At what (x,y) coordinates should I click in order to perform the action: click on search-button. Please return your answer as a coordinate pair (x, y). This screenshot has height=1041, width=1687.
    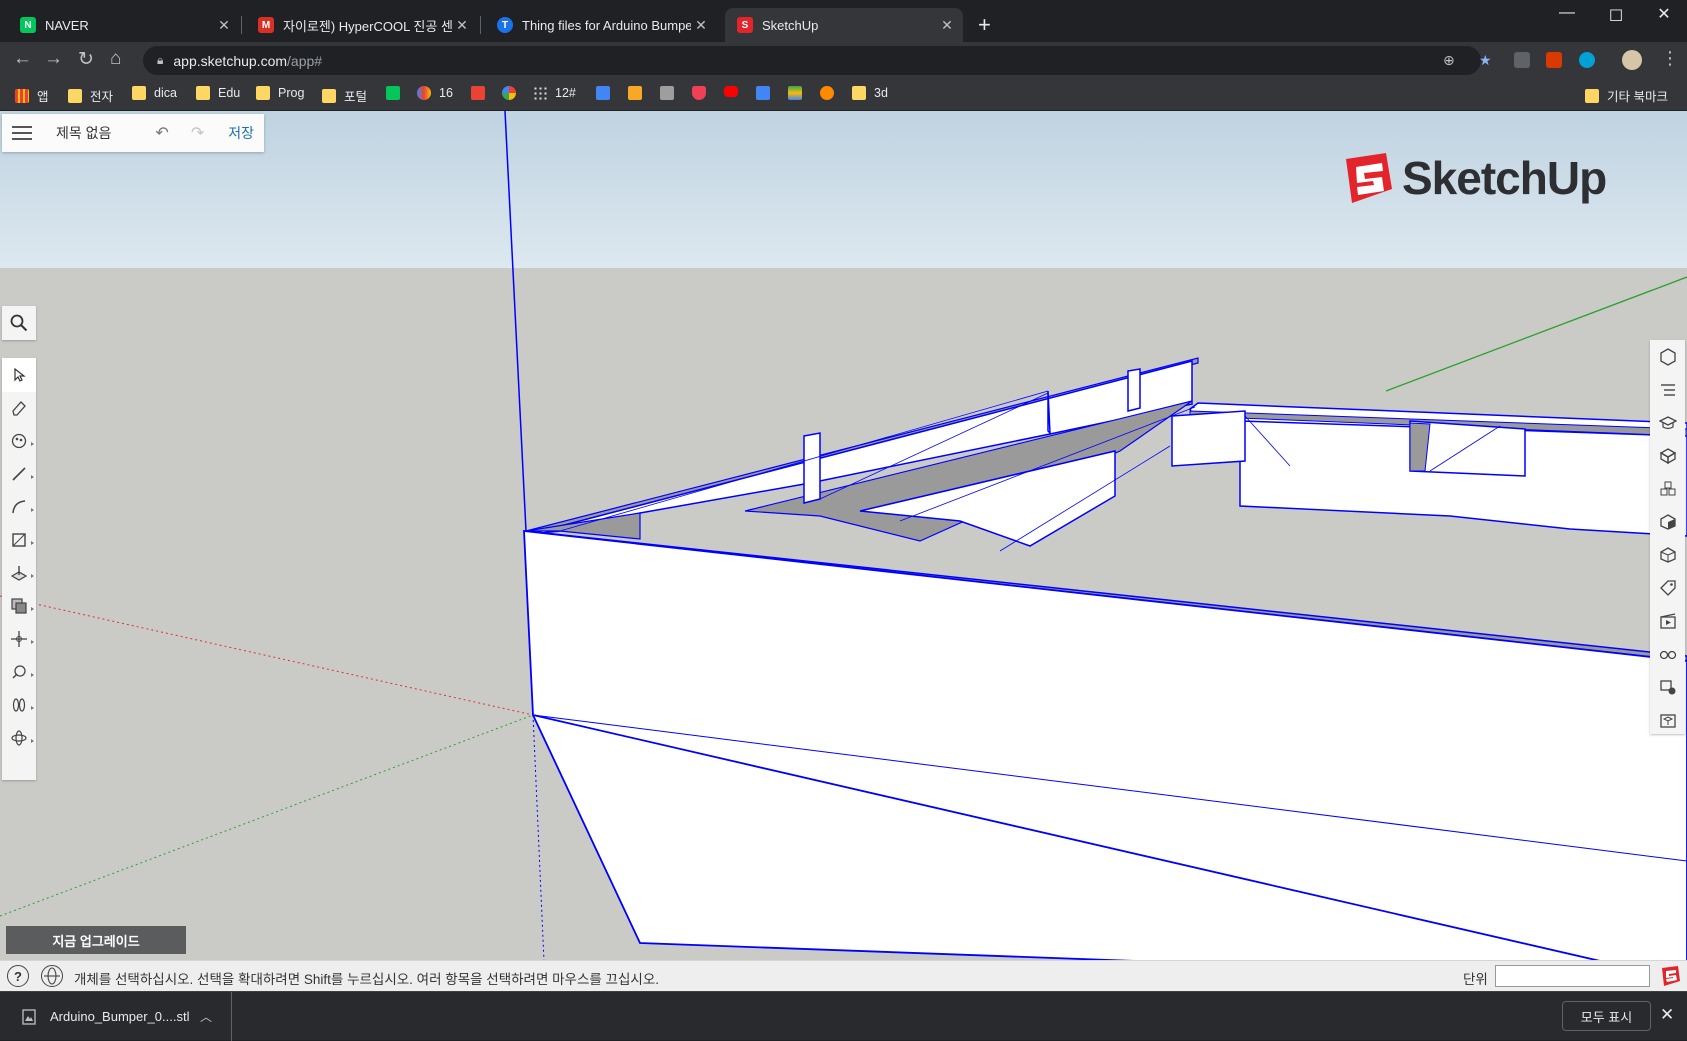
    Looking at the image, I should click on (19, 323).